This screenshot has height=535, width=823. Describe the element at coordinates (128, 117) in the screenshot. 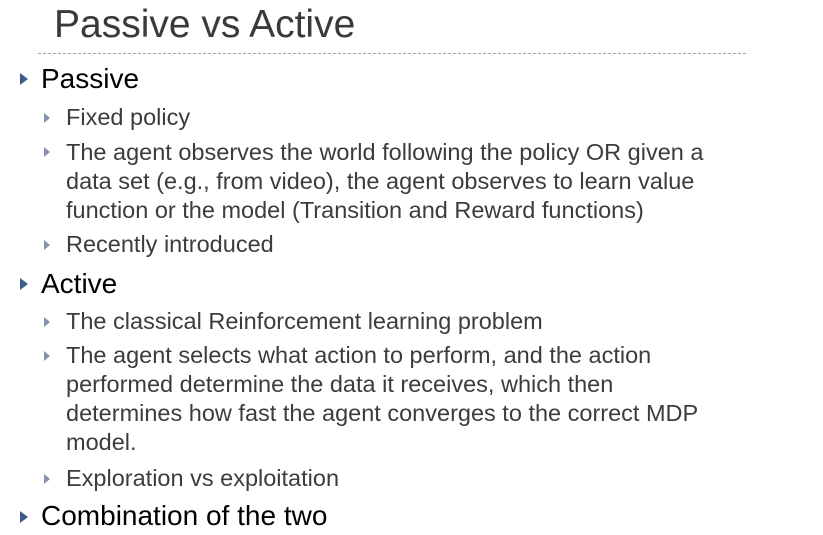

I see `bullet-line: Fixed policy` at that location.